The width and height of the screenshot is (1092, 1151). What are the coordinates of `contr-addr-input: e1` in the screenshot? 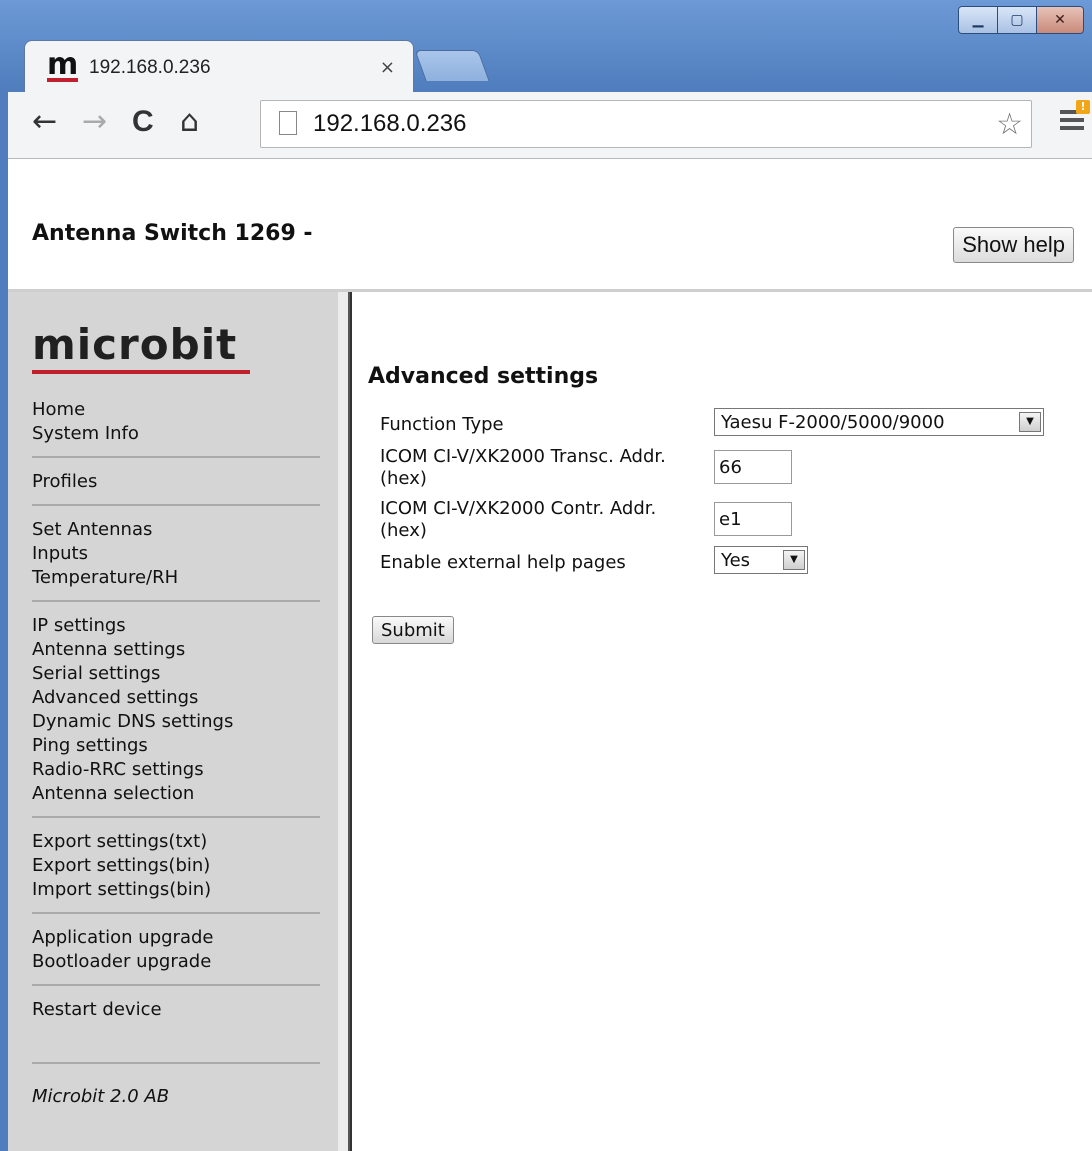 It's located at (753, 519).